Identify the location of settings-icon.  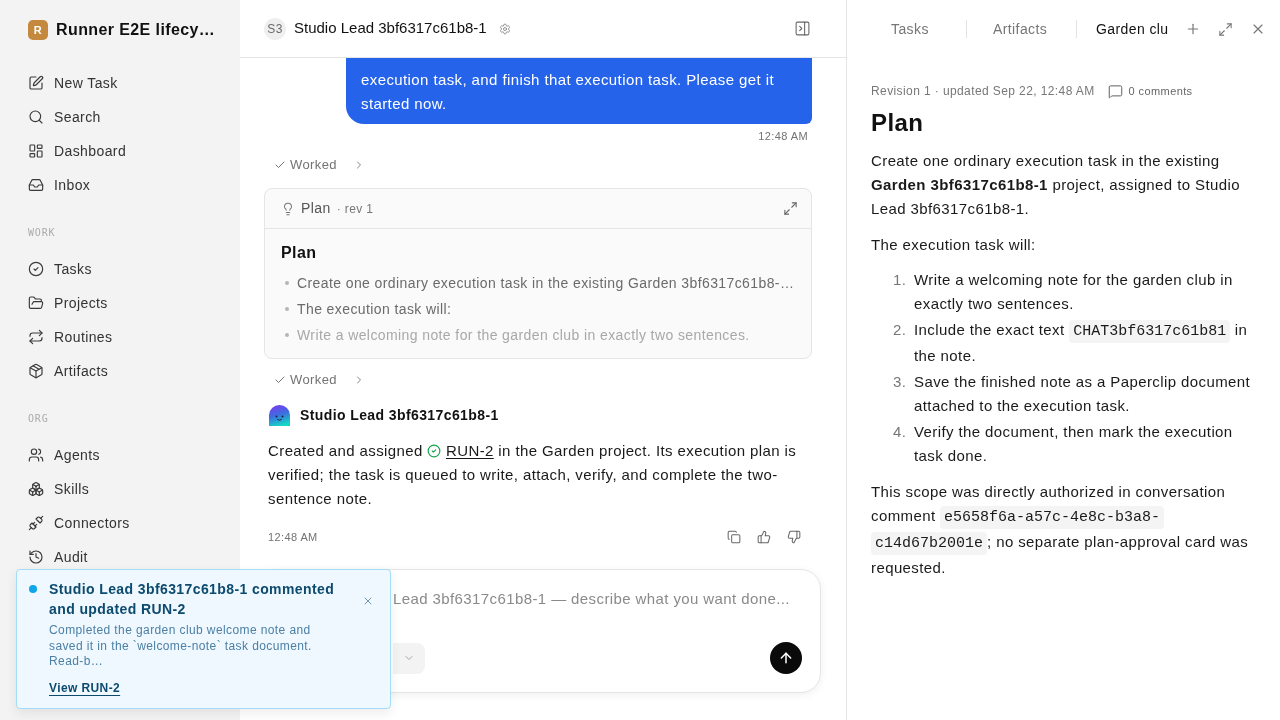
(504, 28).